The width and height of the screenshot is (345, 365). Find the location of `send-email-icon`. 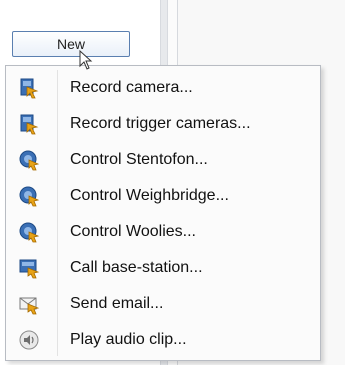

send-email-icon is located at coordinates (29, 304).